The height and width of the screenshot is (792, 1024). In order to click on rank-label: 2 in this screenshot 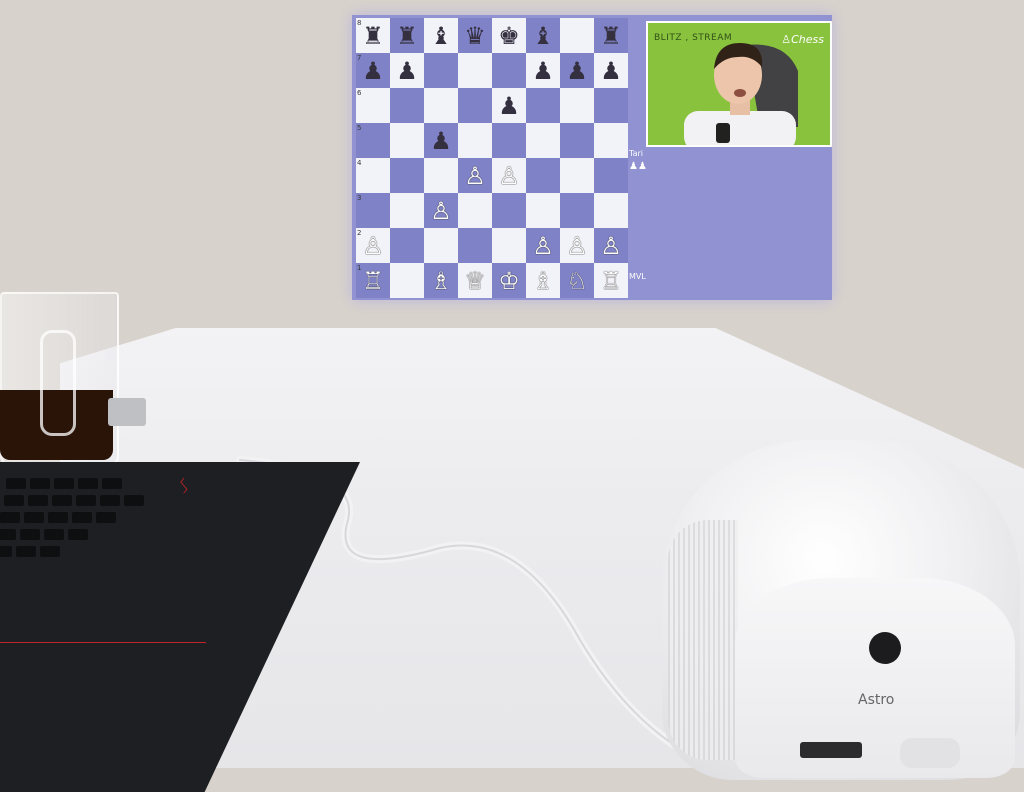, I will do `click(359, 233)`.